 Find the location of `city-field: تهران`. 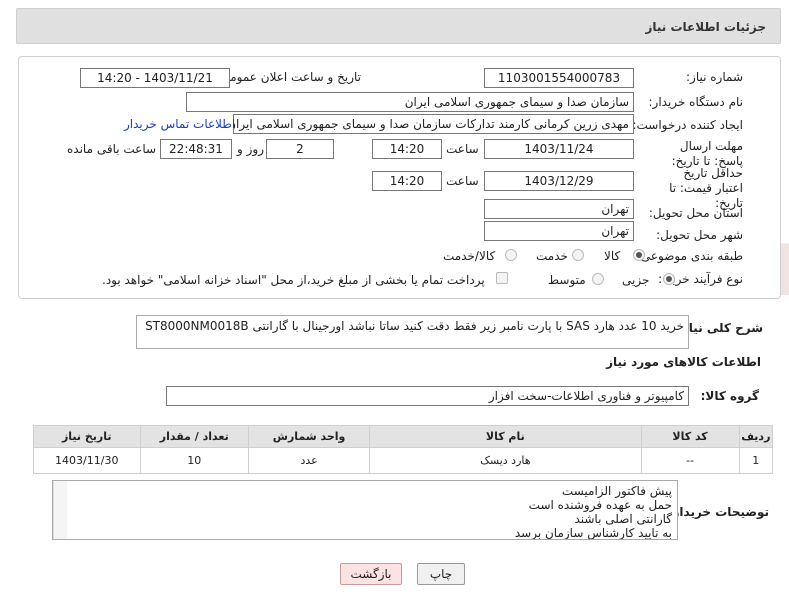

city-field: تهران is located at coordinates (559, 231).